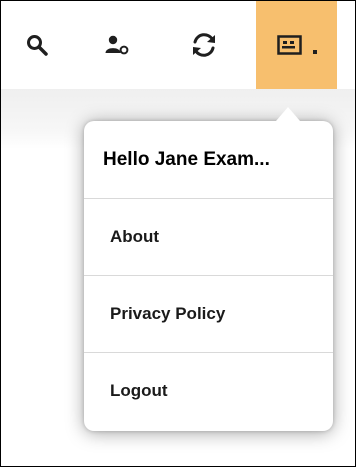 The image size is (356, 467). Describe the element at coordinates (135, 236) in the screenshot. I see `menu-item-label: About` at that location.